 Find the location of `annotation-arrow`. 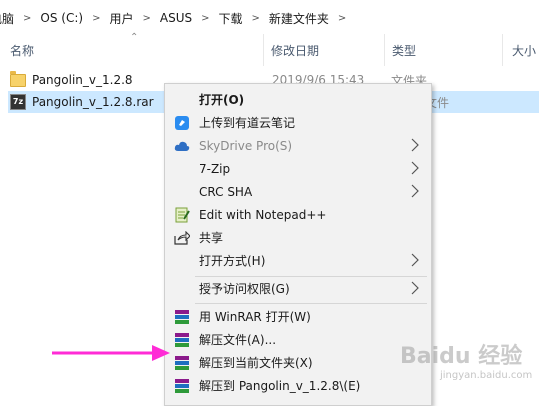

annotation-arrow is located at coordinates (111, 353).